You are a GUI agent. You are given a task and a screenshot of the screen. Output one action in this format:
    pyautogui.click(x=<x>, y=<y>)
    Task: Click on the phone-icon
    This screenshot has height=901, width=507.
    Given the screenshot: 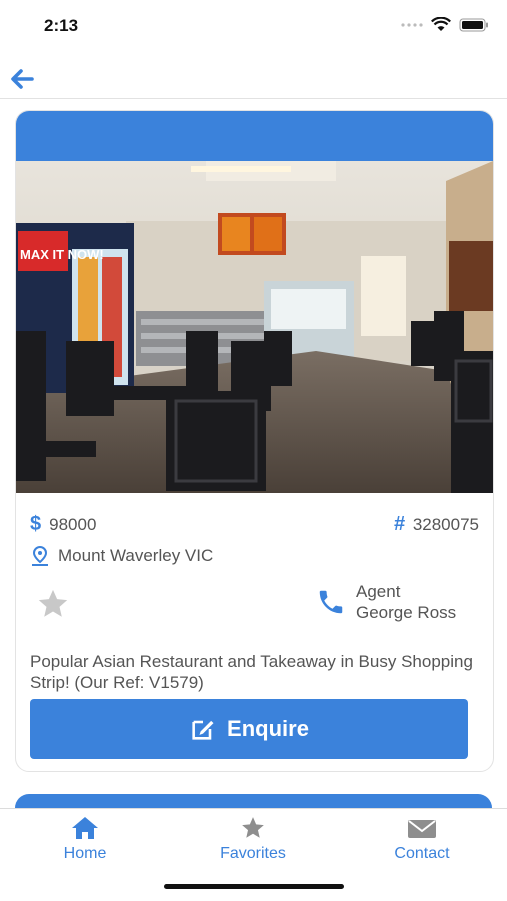 What is the action you would take?
    pyautogui.click(x=331, y=602)
    